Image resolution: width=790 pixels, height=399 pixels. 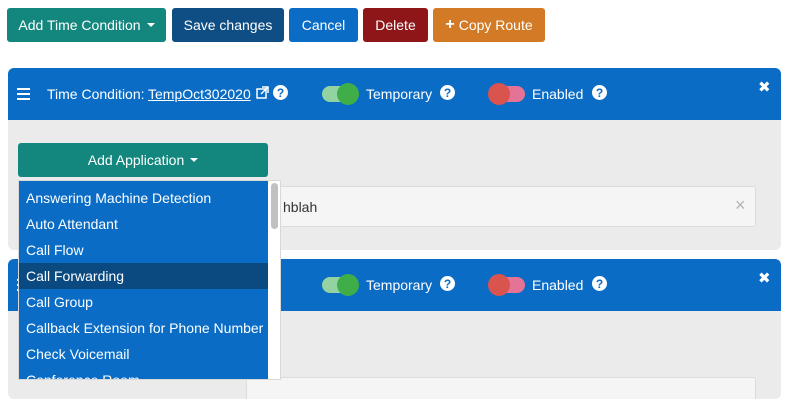 I want to click on clear-icon: ×, so click(x=740, y=205).